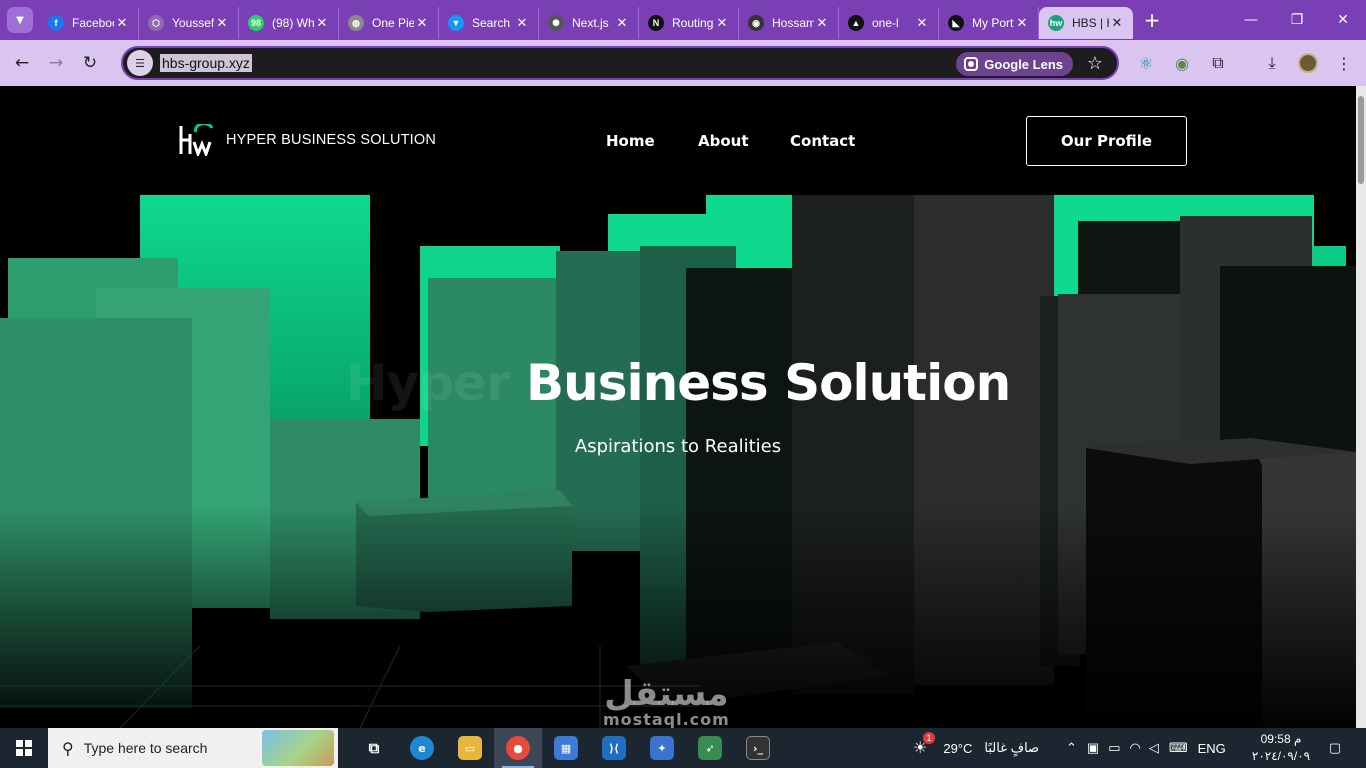  What do you see at coordinates (1272, 63) in the screenshot?
I see `downloads-button: ⤓` at bounding box center [1272, 63].